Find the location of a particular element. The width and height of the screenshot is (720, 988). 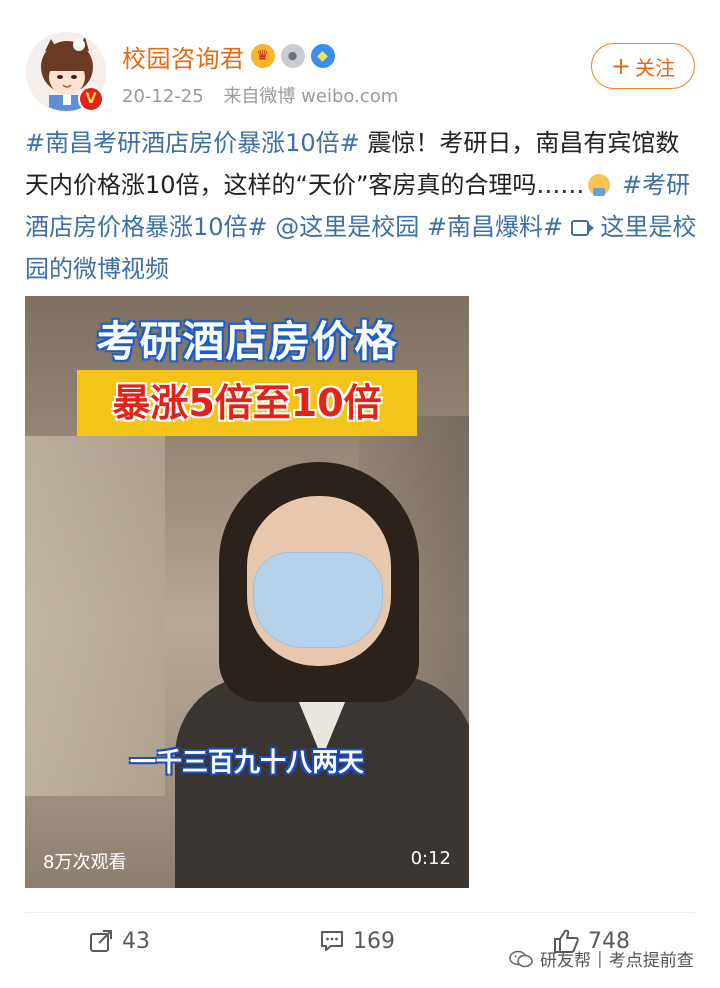

share-count: 43 is located at coordinates (136, 941).